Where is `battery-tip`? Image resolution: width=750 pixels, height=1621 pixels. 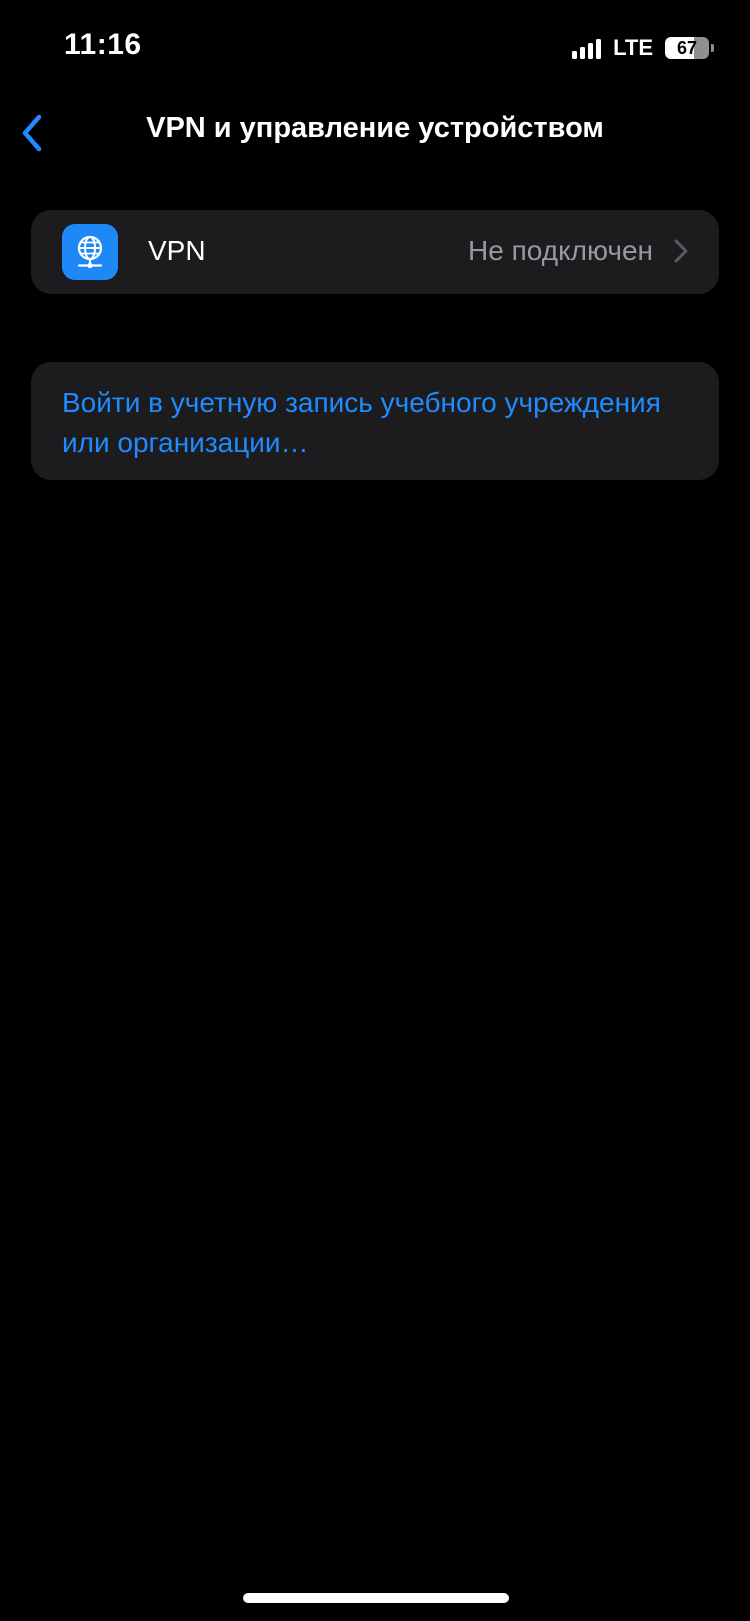
battery-tip is located at coordinates (712, 48).